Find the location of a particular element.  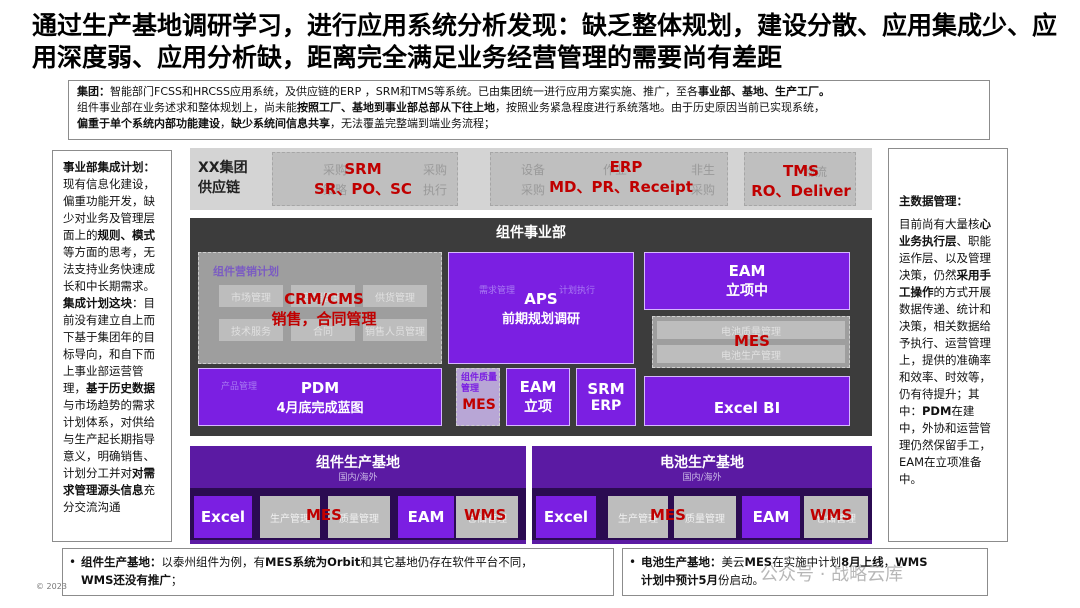

eam-block: EAM 立项中 is located at coordinates (747, 281).